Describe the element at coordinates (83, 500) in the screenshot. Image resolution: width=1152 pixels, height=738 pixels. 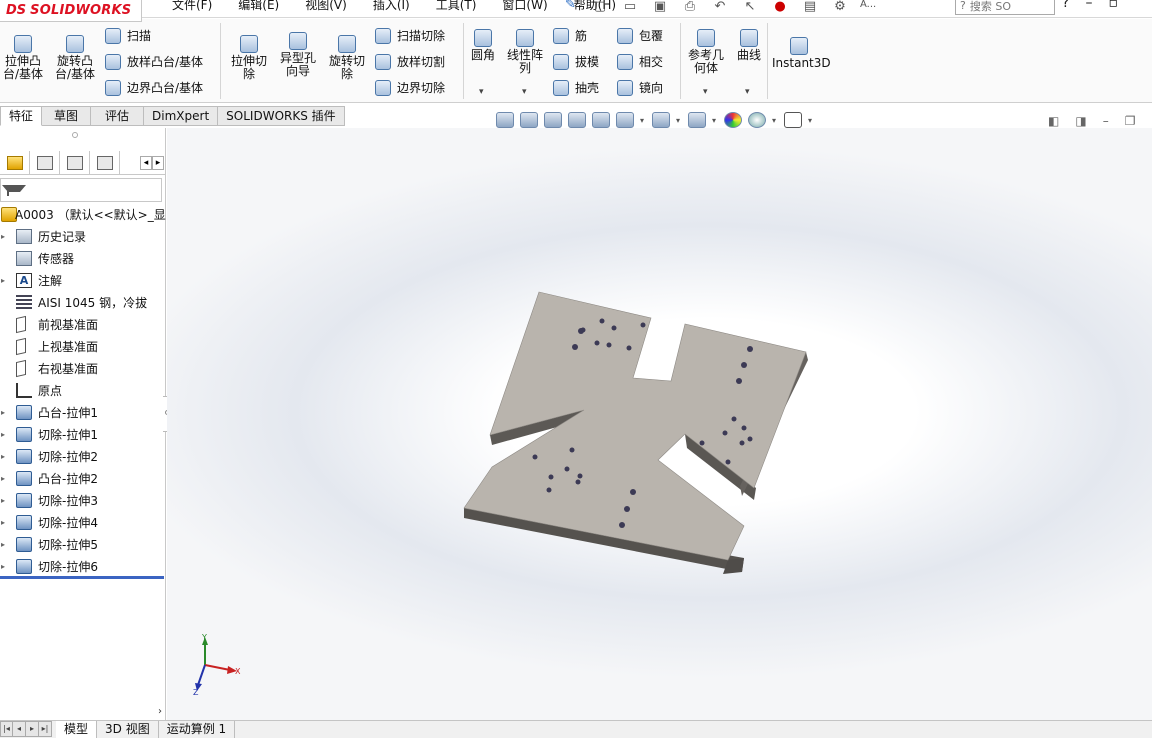
I see `tree-item: ▸ 切除-拉伸3` at that location.